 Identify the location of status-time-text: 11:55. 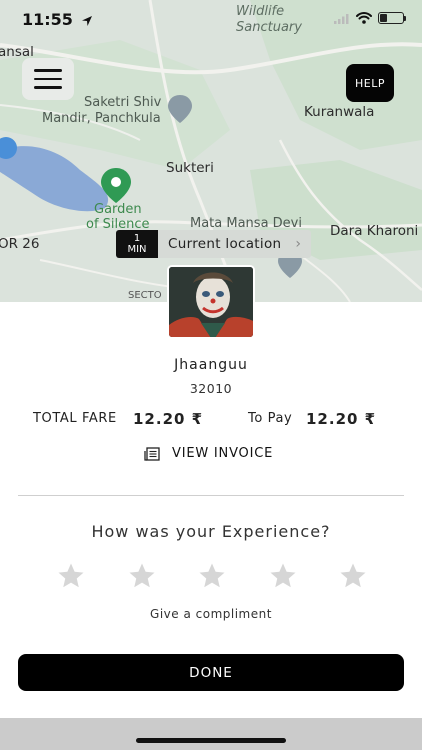
(47, 19).